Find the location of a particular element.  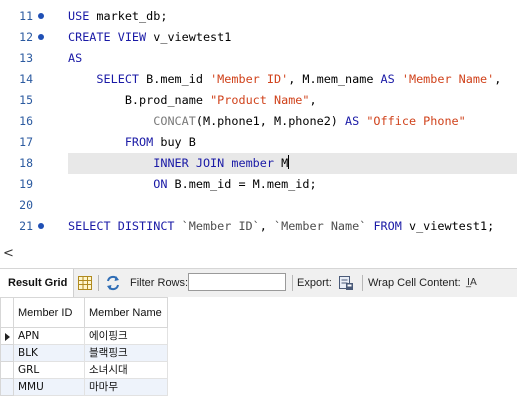

code-token: "Office Phone" is located at coordinates (416, 121).